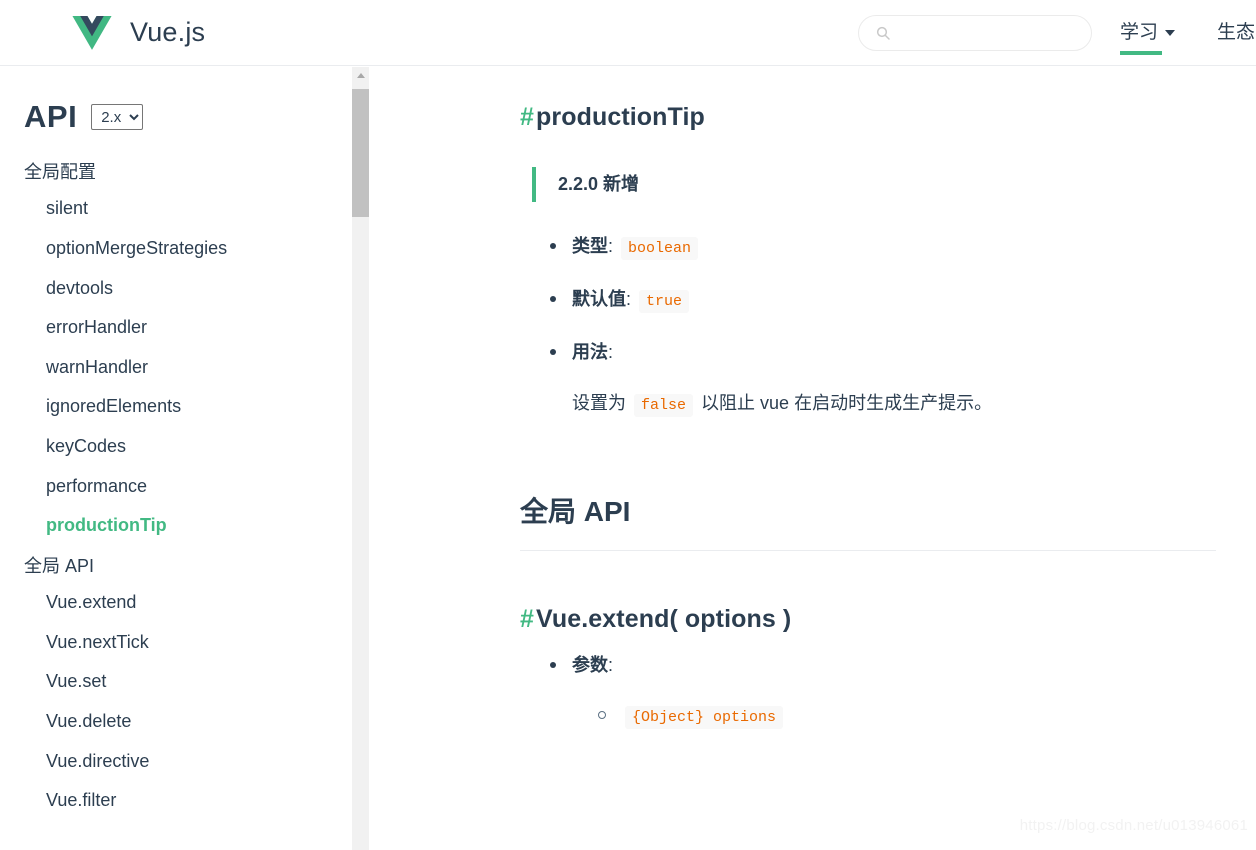 The height and width of the screenshot is (850, 1256). What do you see at coordinates (611, 664) in the screenshot?
I see `list-item-params-colon: :` at bounding box center [611, 664].